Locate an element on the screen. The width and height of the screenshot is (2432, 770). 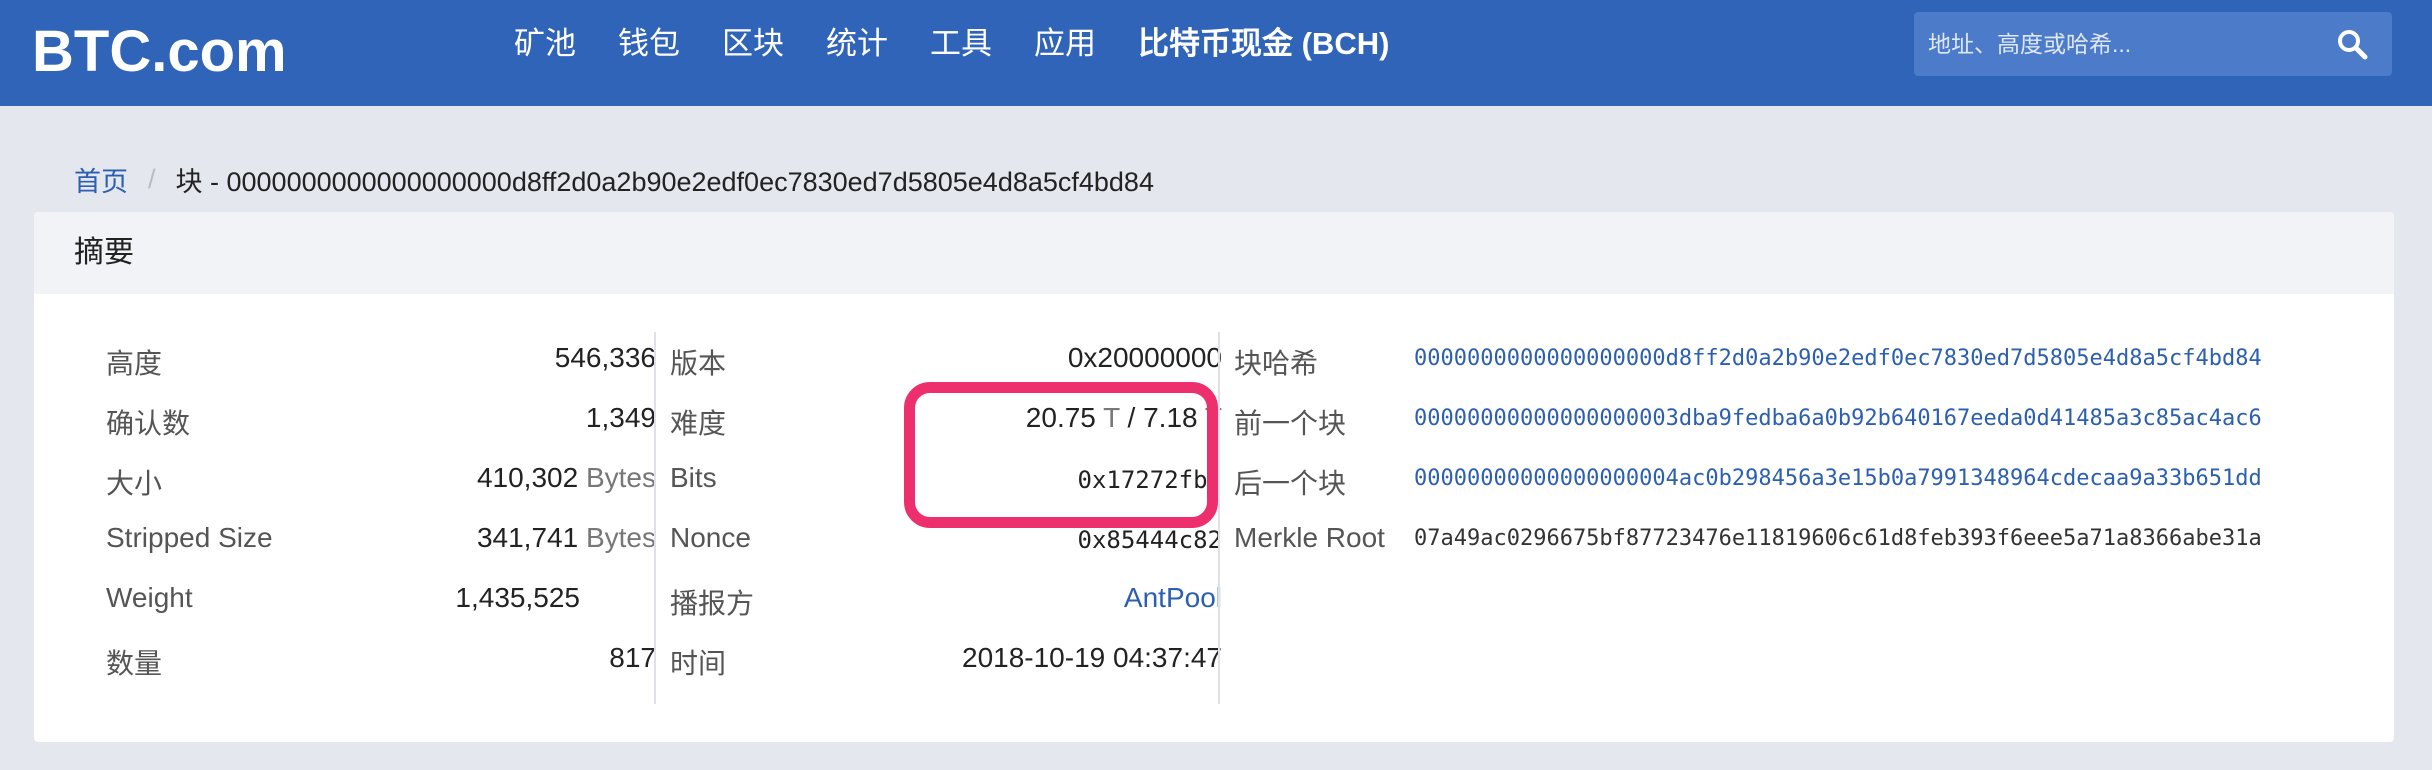
info-label: 确认数 is located at coordinates (148, 423).